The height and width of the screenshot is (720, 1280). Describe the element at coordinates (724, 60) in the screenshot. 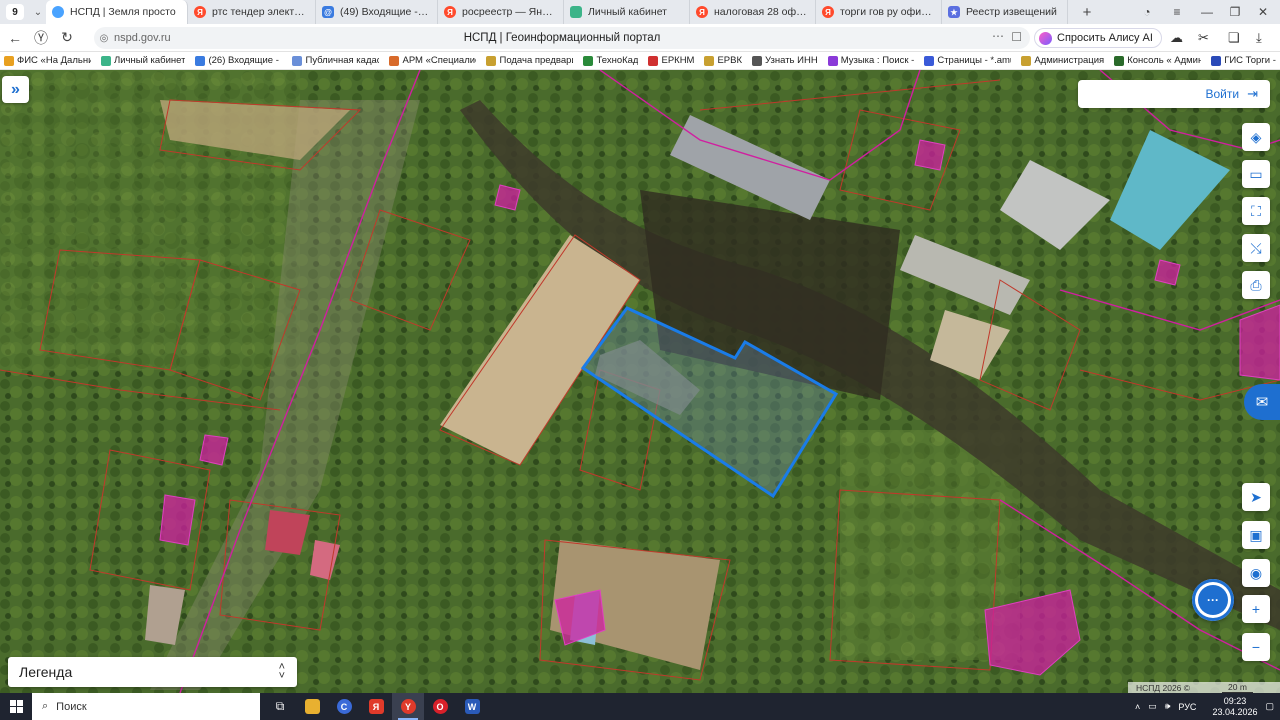

I see `bookmark-item: ЕРВК` at that location.